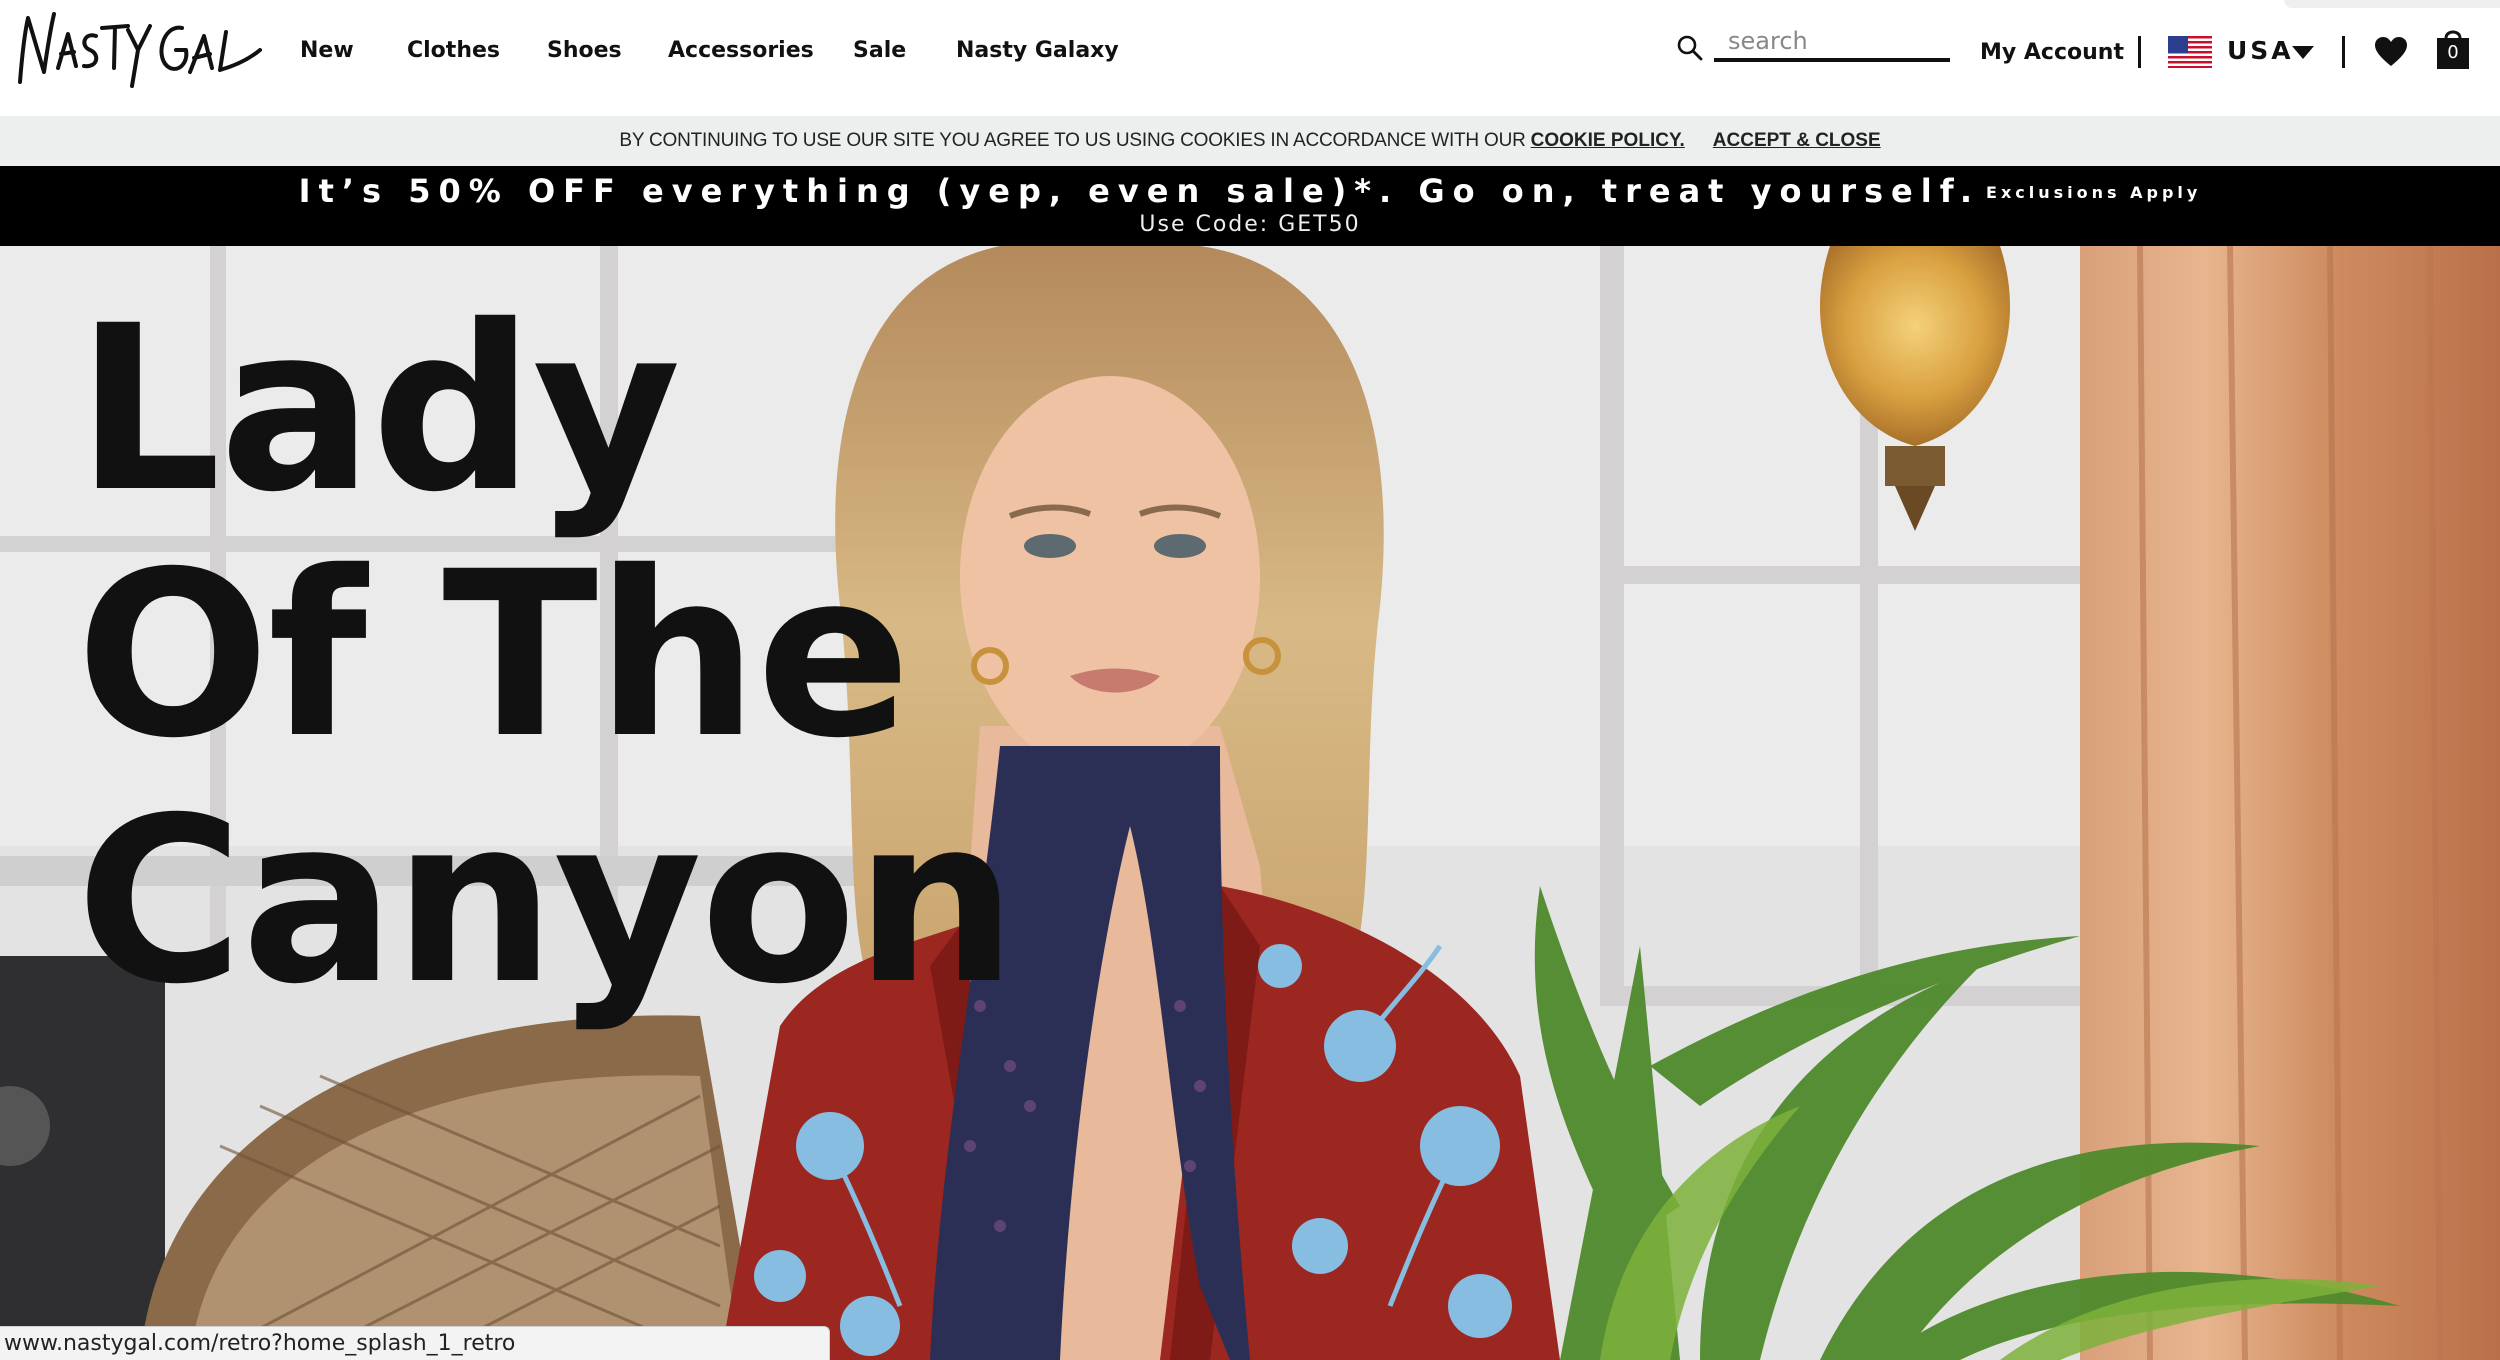  Describe the element at coordinates (2190, 52) in the screenshot. I see `flag-us-icon` at that location.